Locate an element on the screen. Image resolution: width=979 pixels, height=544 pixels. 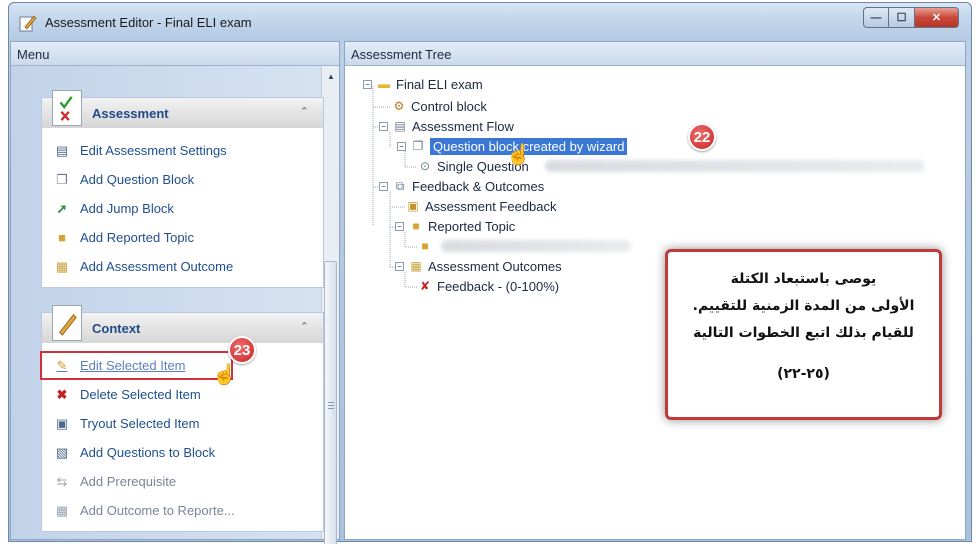
menu-item-label: Add Questions to Block is located at coordinates (148, 452).